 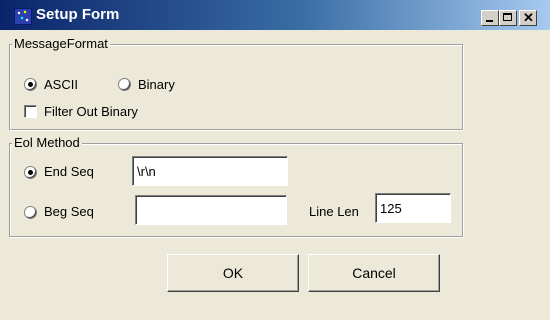 I want to click on binary-label: Binary, so click(x=156, y=85).